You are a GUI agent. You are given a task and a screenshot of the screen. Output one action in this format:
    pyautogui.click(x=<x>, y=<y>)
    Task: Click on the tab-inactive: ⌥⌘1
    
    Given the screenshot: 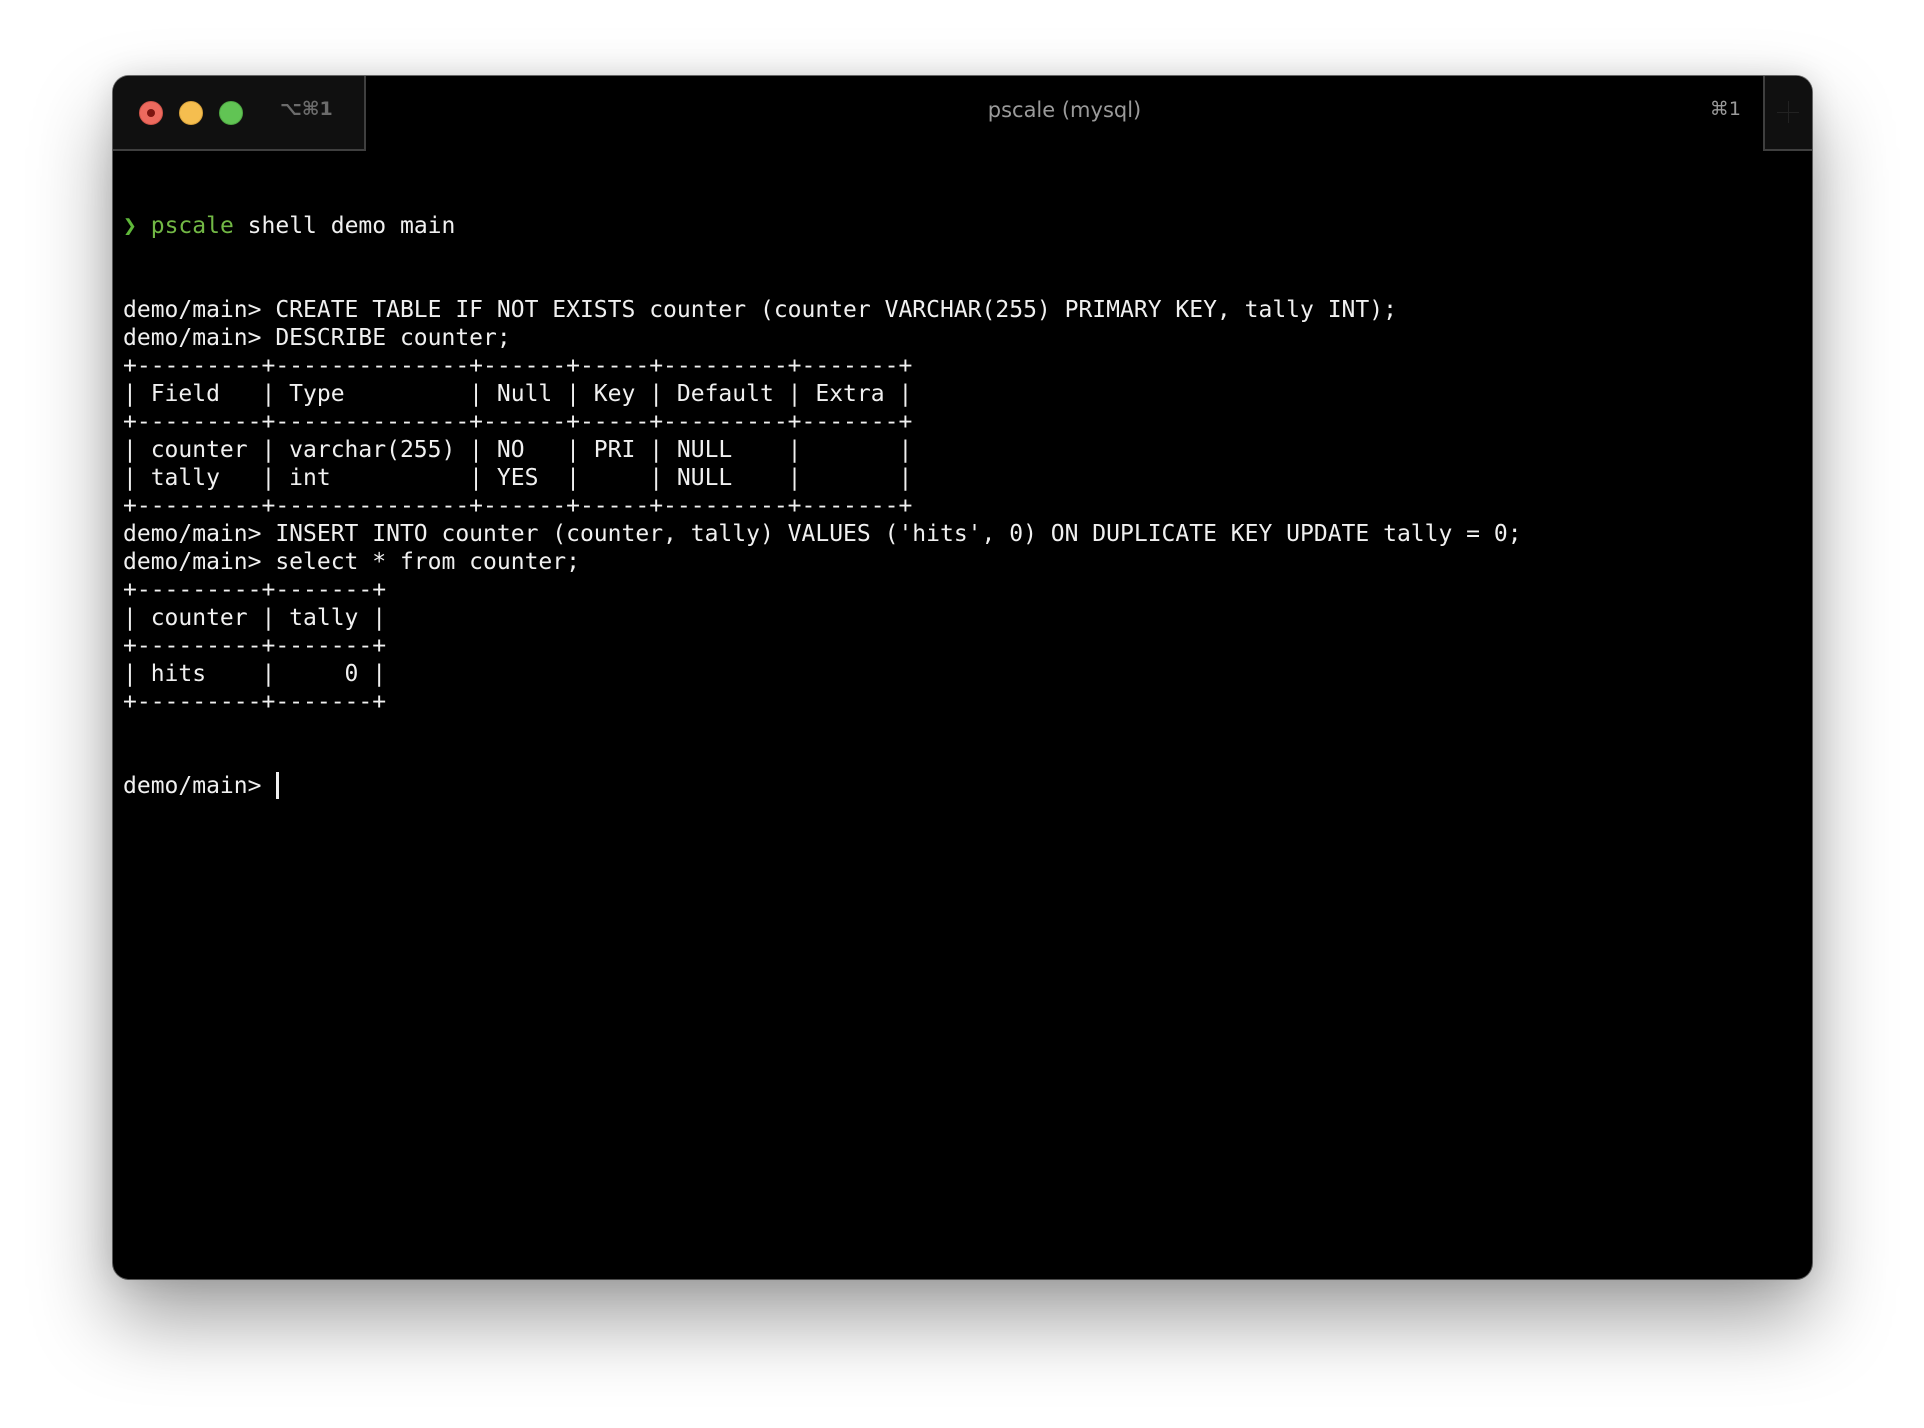 What is the action you would take?
    pyautogui.click(x=239, y=113)
    